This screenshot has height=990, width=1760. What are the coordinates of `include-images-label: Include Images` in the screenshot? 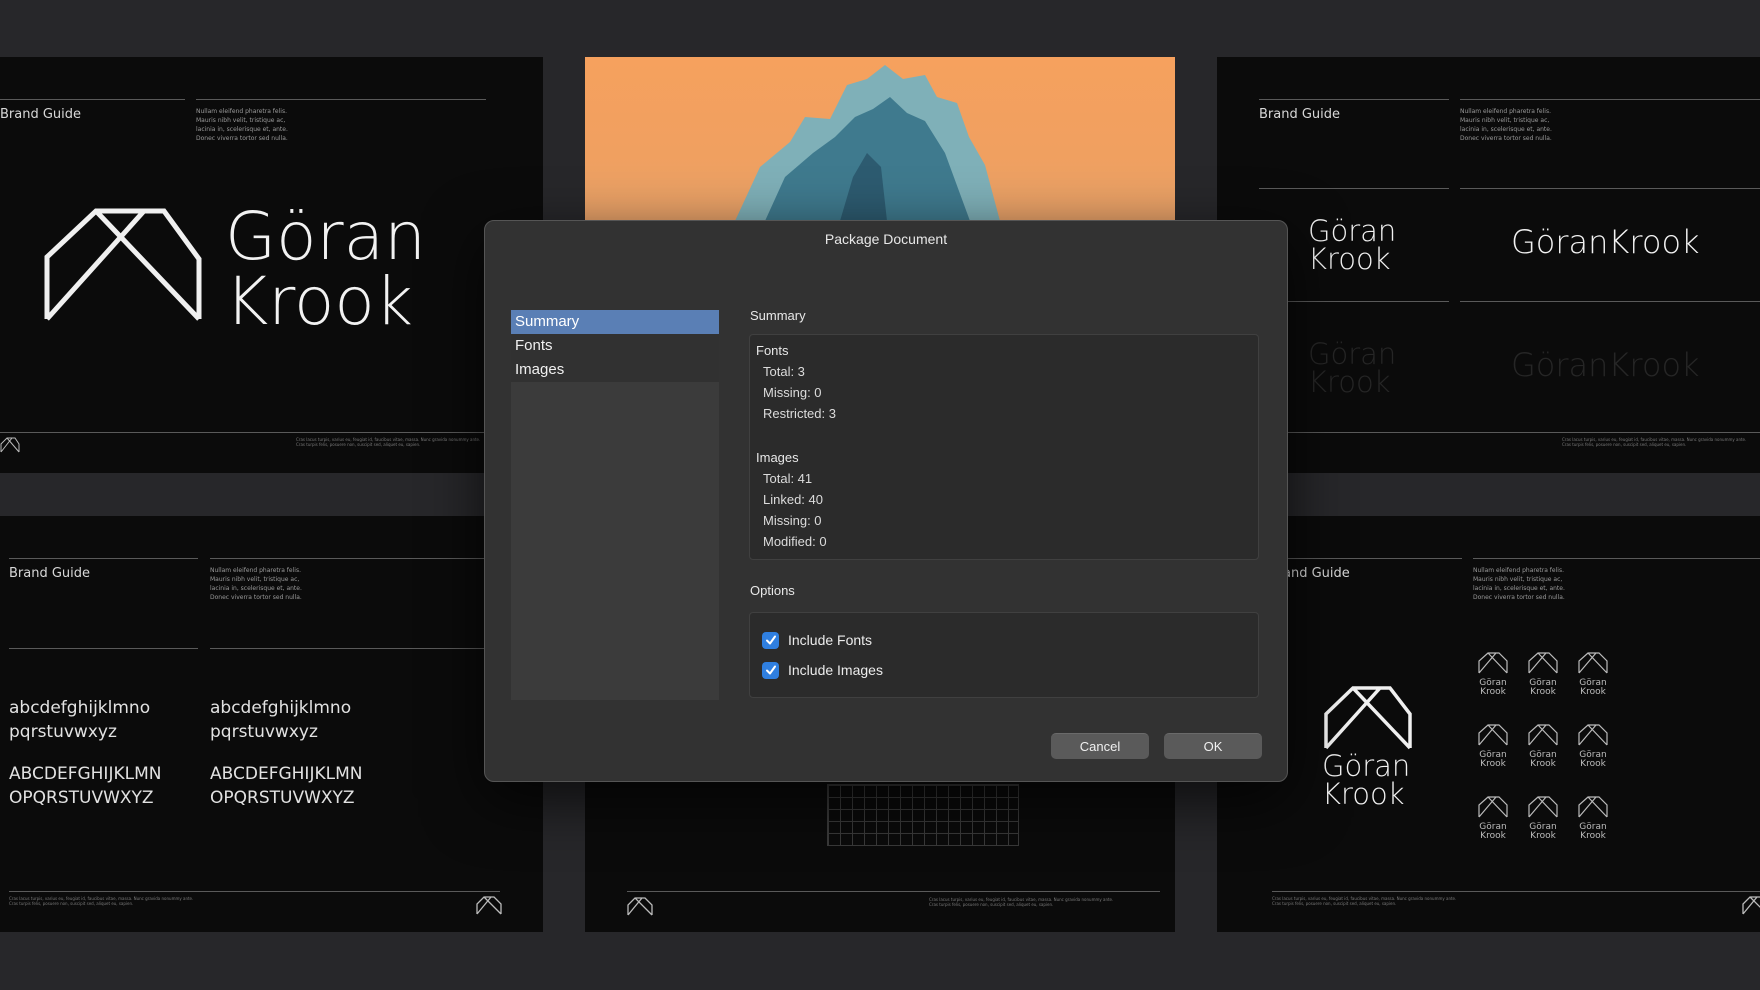 It's located at (835, 670).